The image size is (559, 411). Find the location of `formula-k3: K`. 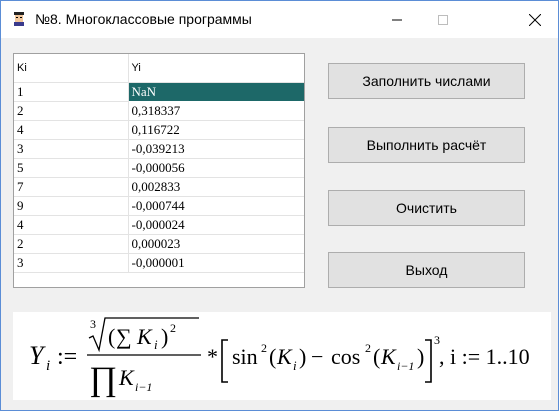

formula-k3: K is located at coordinates (284, 356).